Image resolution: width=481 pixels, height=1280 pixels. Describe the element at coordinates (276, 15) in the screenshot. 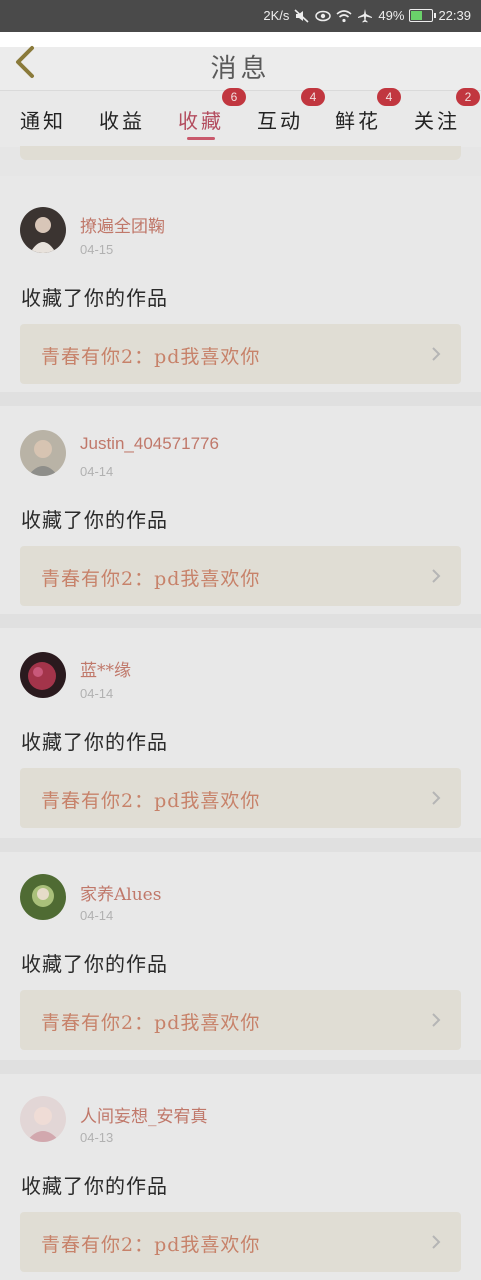

I see `network-speed: 2K/s` at that location.